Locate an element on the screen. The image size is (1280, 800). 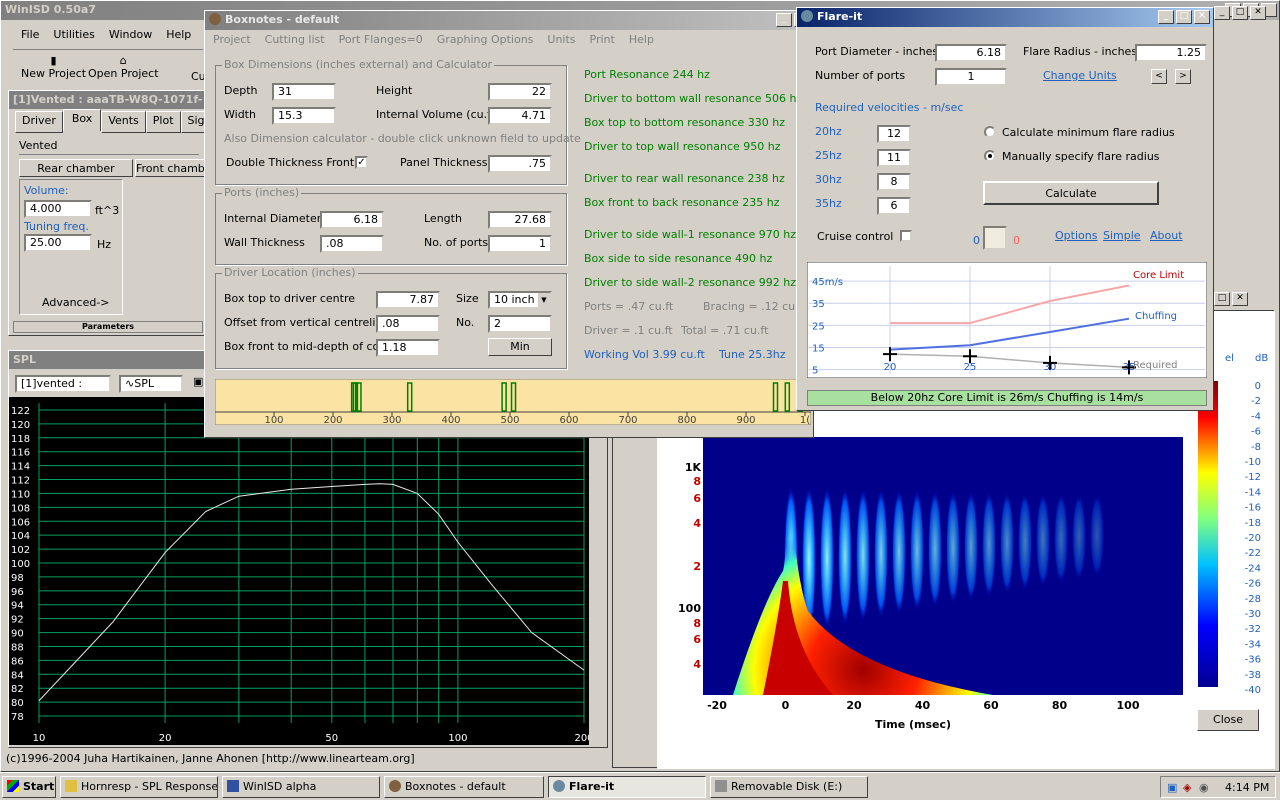
menu-file: File is located at coordinates (30, 34).